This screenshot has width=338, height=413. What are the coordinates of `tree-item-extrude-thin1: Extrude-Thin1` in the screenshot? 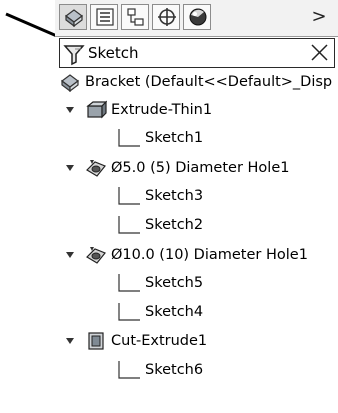 It's located at (196, 110).